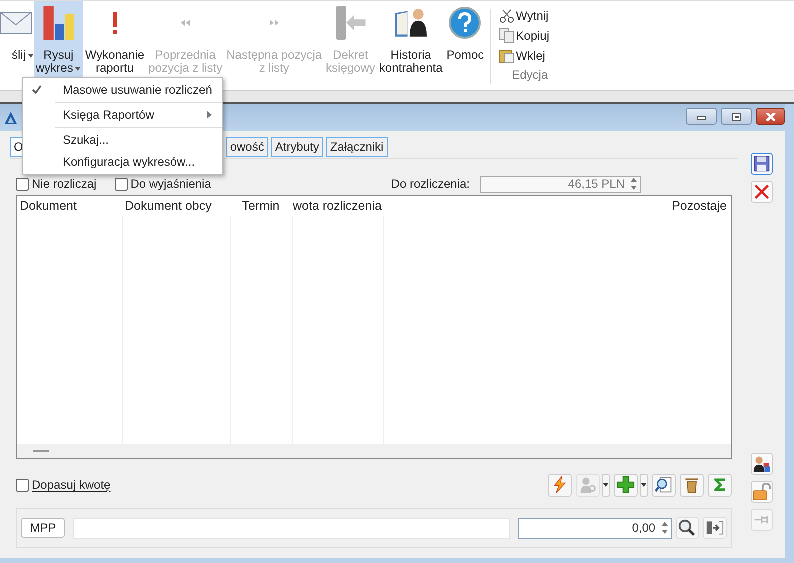 The height and width of the screenshot is (563, 794). Describe the element at coordinates (291, 528) in the screenshot. I see `text-field` at that location.